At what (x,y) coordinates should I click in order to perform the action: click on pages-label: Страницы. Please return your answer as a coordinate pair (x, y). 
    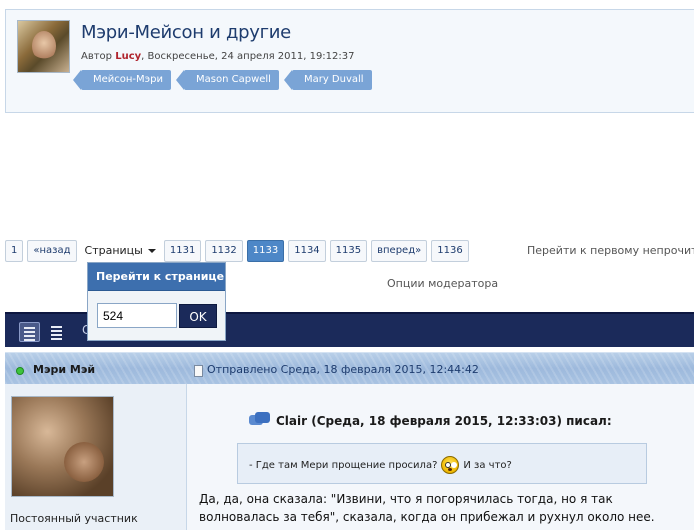
    Looking at the image, I should click on (113, 250).